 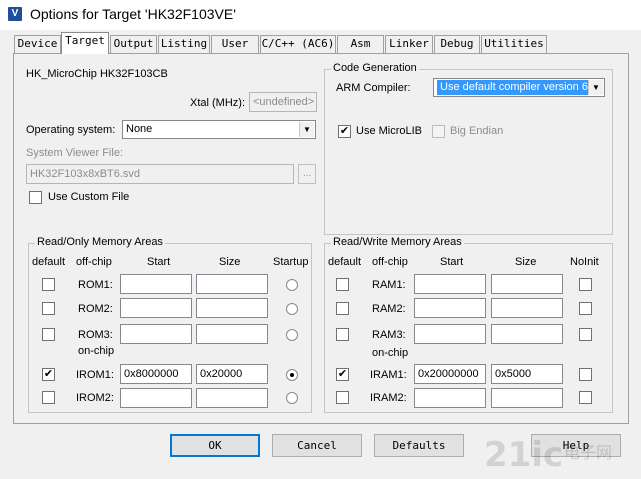 I want to click on rom-header-startup: Startup, so click(x=291, y=262).